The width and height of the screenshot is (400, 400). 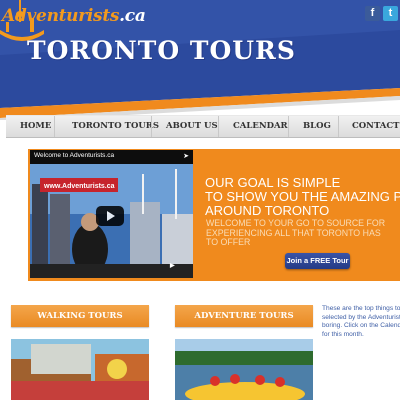 What do you see at coordinates (115, 126) in the screenshot?
I see `nav-item-toronto-tours: TORONTO TOURS` at bounding box center [115, 126].